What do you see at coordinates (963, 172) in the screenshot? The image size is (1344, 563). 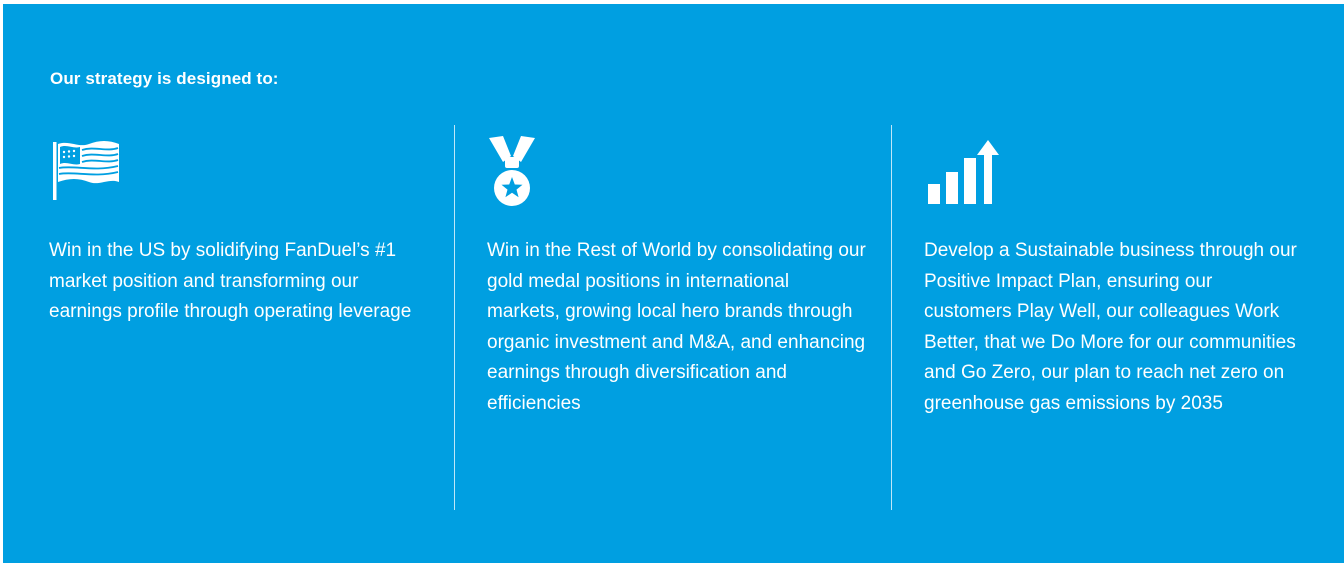 I see `growth-chart-icon` at bounding box center [963, 172].